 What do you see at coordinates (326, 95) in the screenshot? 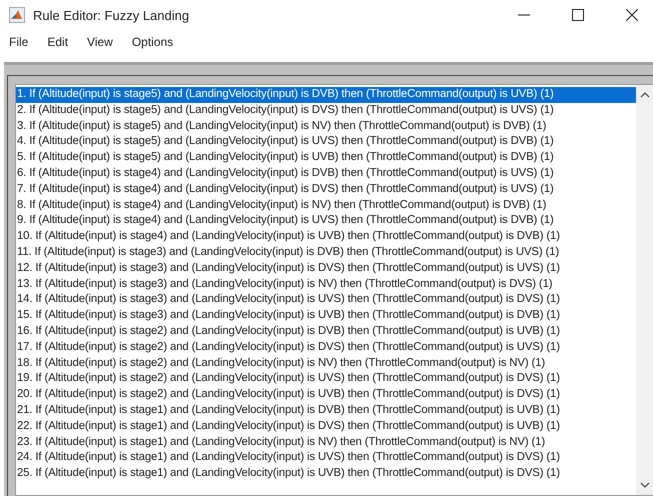
I see `rule-item: 1. If (Altitude(input) is stage5) and (LandingVelocity(input) is DVB) then (ThrottleCommand(output) is UVB) (1)` at bounding box center [326, 95].